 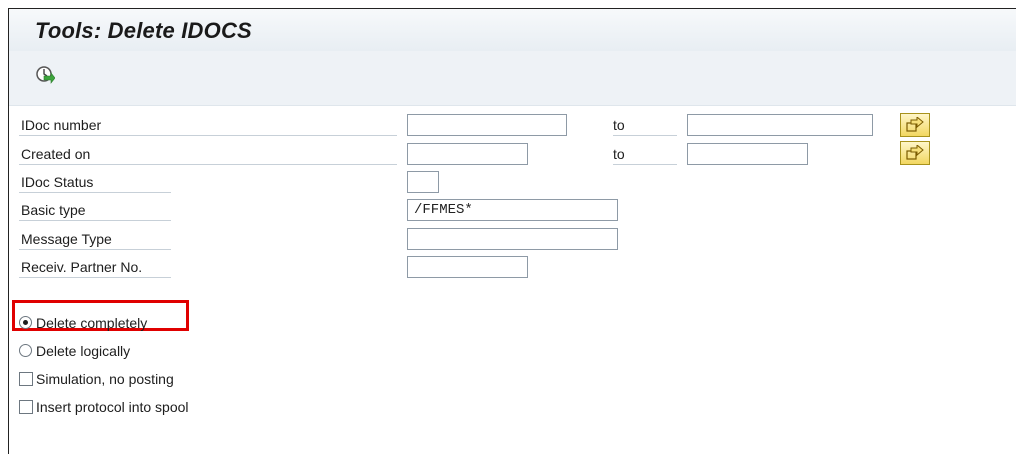 I want to click on page-title: Tools: Delete IDOCS, so click(x=143, y=30).